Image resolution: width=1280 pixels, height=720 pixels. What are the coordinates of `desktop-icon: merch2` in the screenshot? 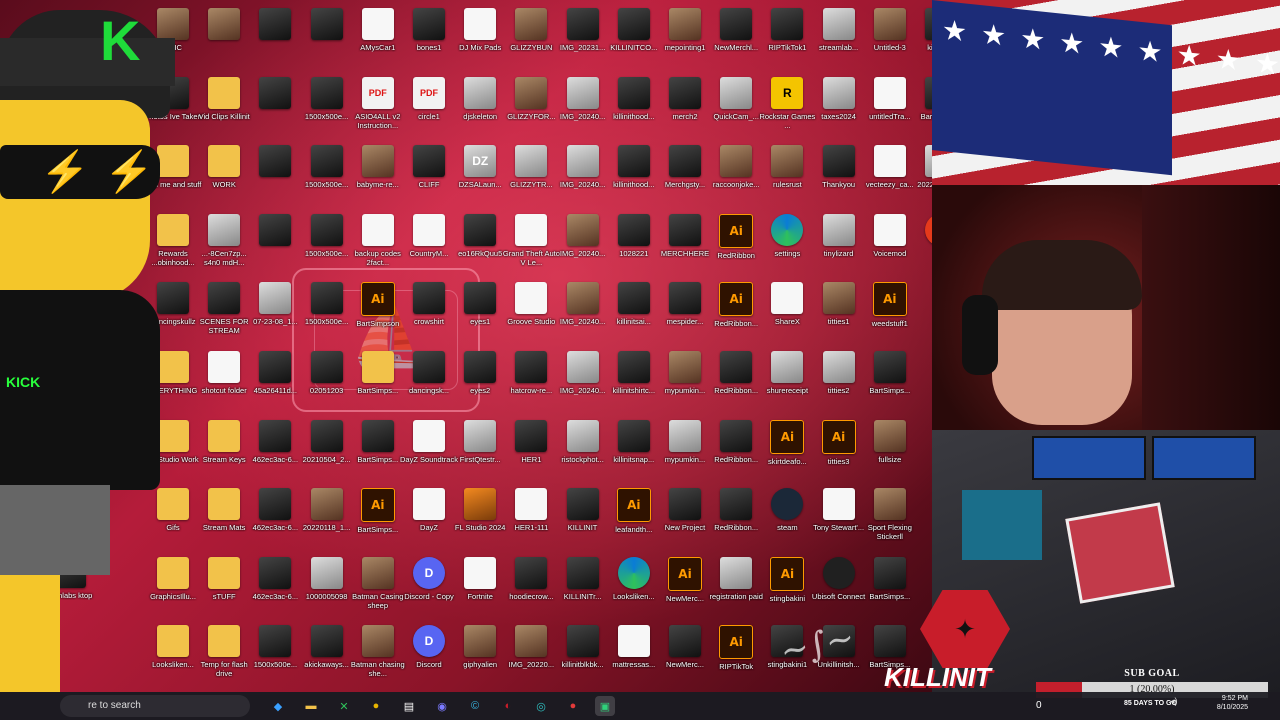 It's located at (685, 107).